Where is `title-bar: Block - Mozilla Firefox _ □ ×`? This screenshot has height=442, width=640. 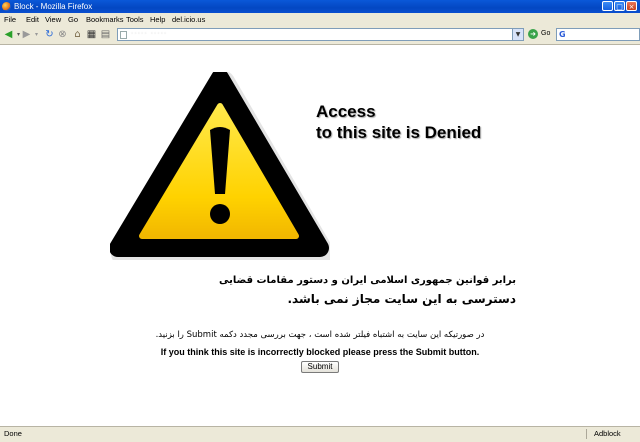 title-bar: Block - Mozilla Firefox _ □ × is located at coordinates (320, 6).